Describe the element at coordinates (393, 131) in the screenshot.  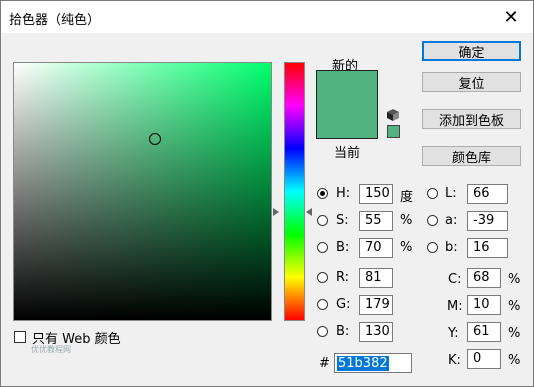
I see `web-safe-color-swatch` at that location.